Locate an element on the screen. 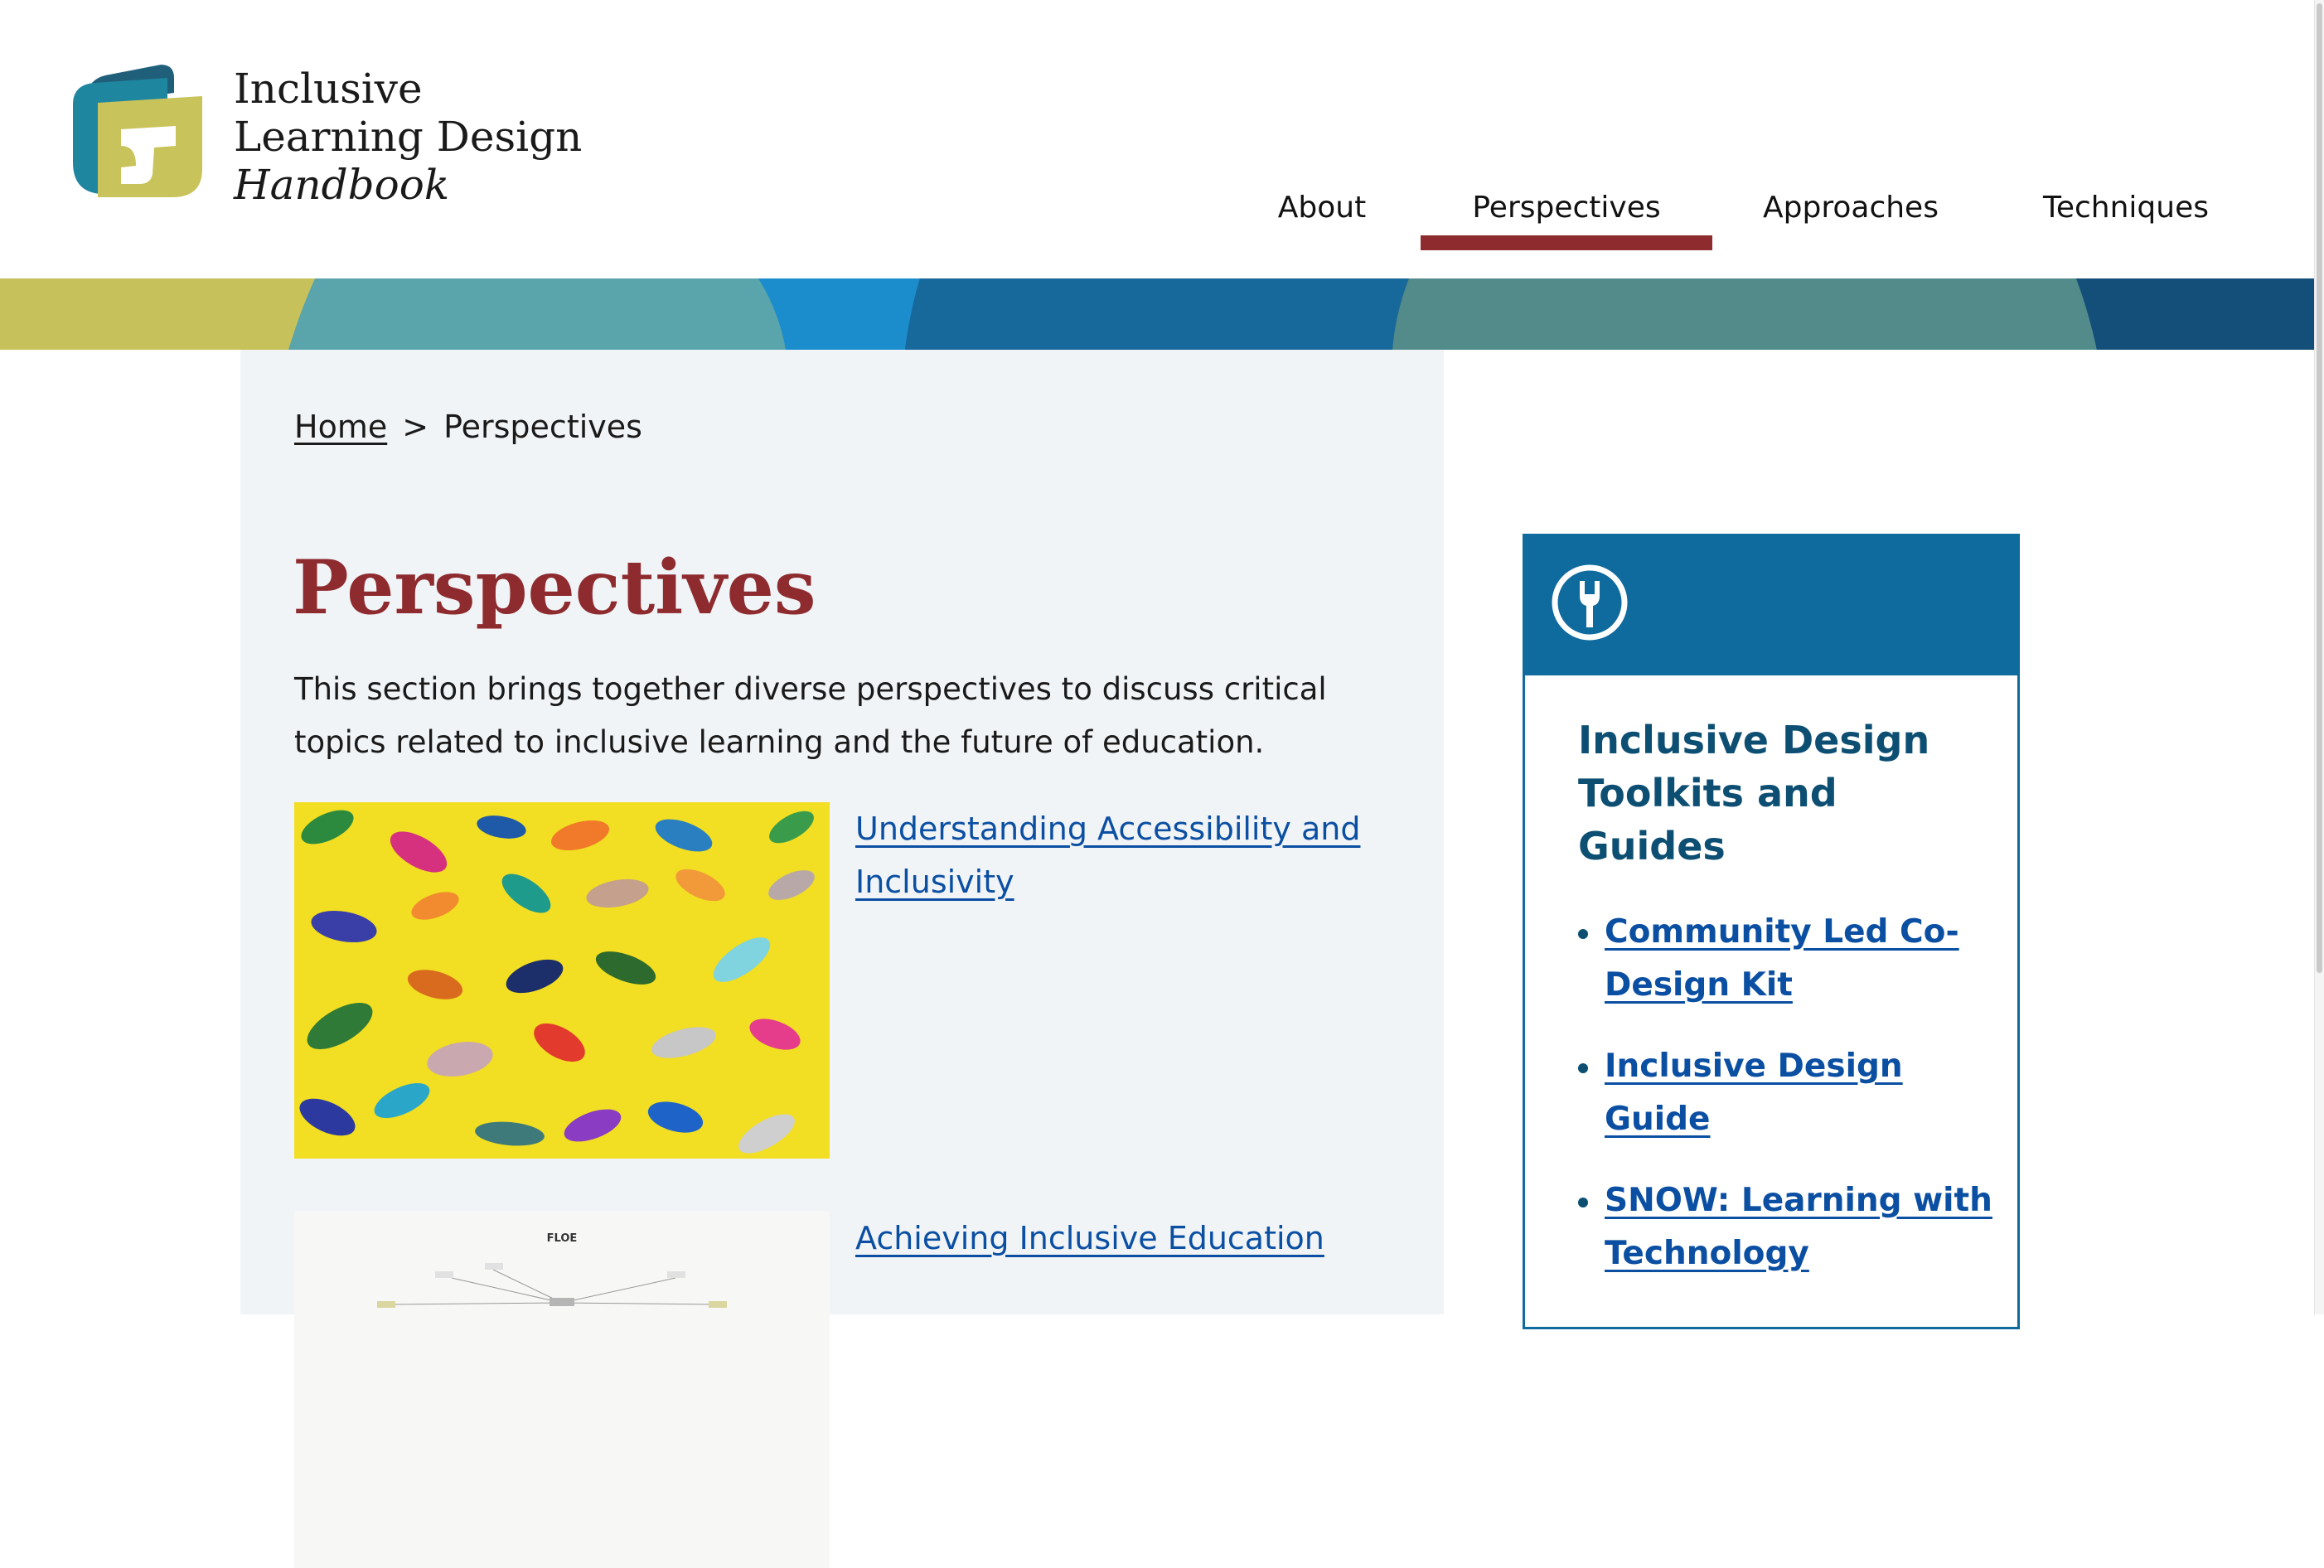 The height and width of the screenshot is (1568, 2324). wrench-icon is located at coordinates (1590, 602).